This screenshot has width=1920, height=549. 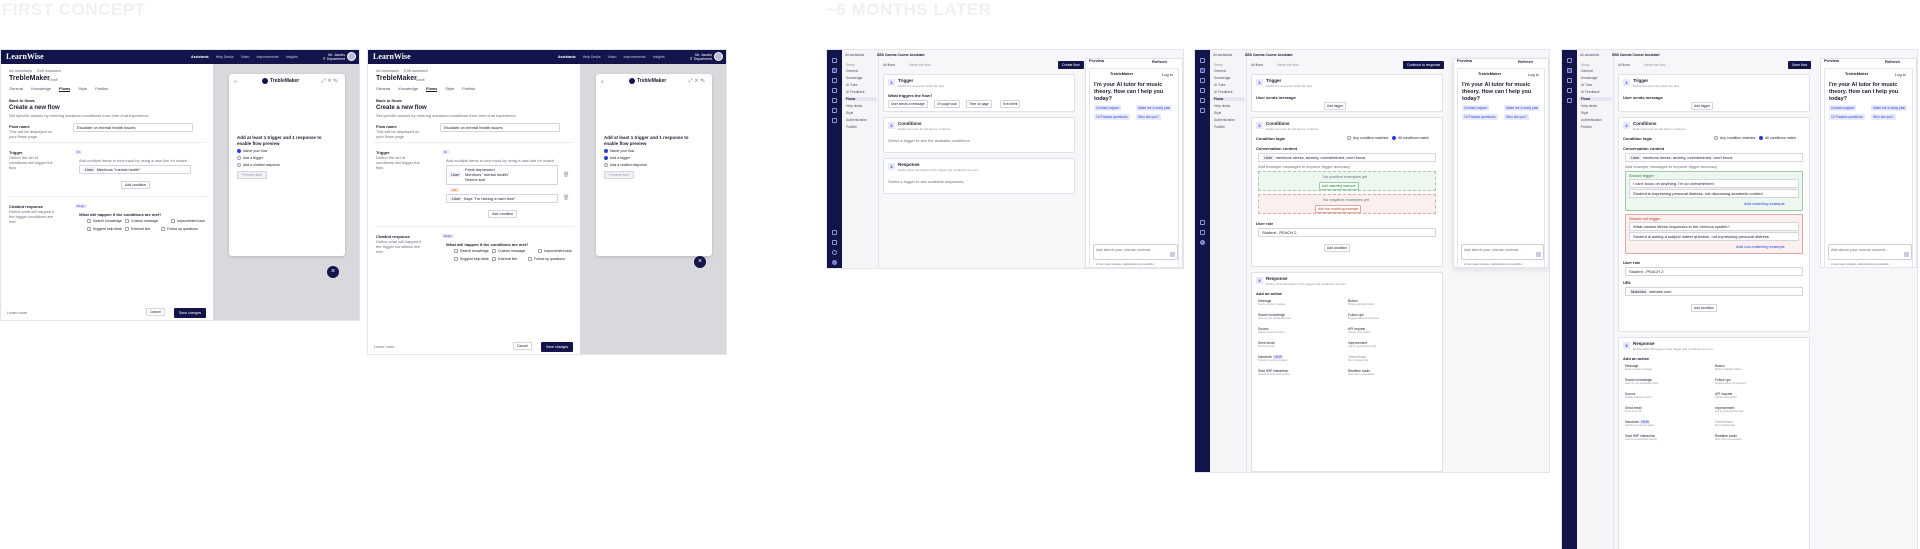 I want to click on search-icon: ⌕, so click(x=602, y=82).